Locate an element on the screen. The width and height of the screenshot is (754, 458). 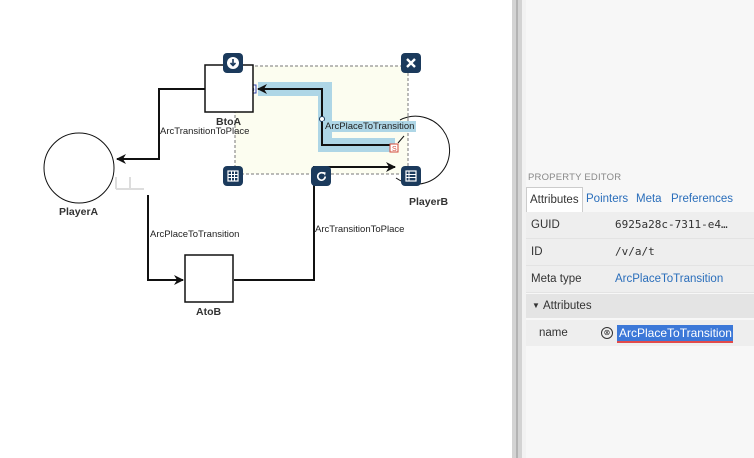
splitter-line is located at coordinates (517, 229).